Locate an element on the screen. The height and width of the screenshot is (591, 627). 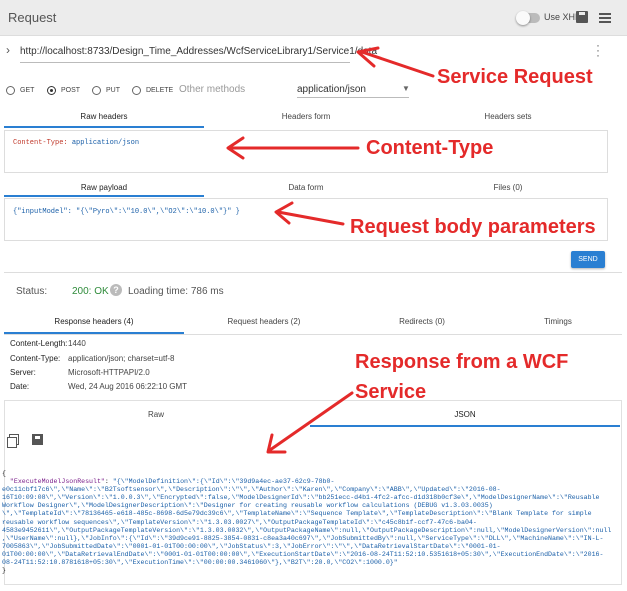
menu-icon is located at coordinates (605, 18).